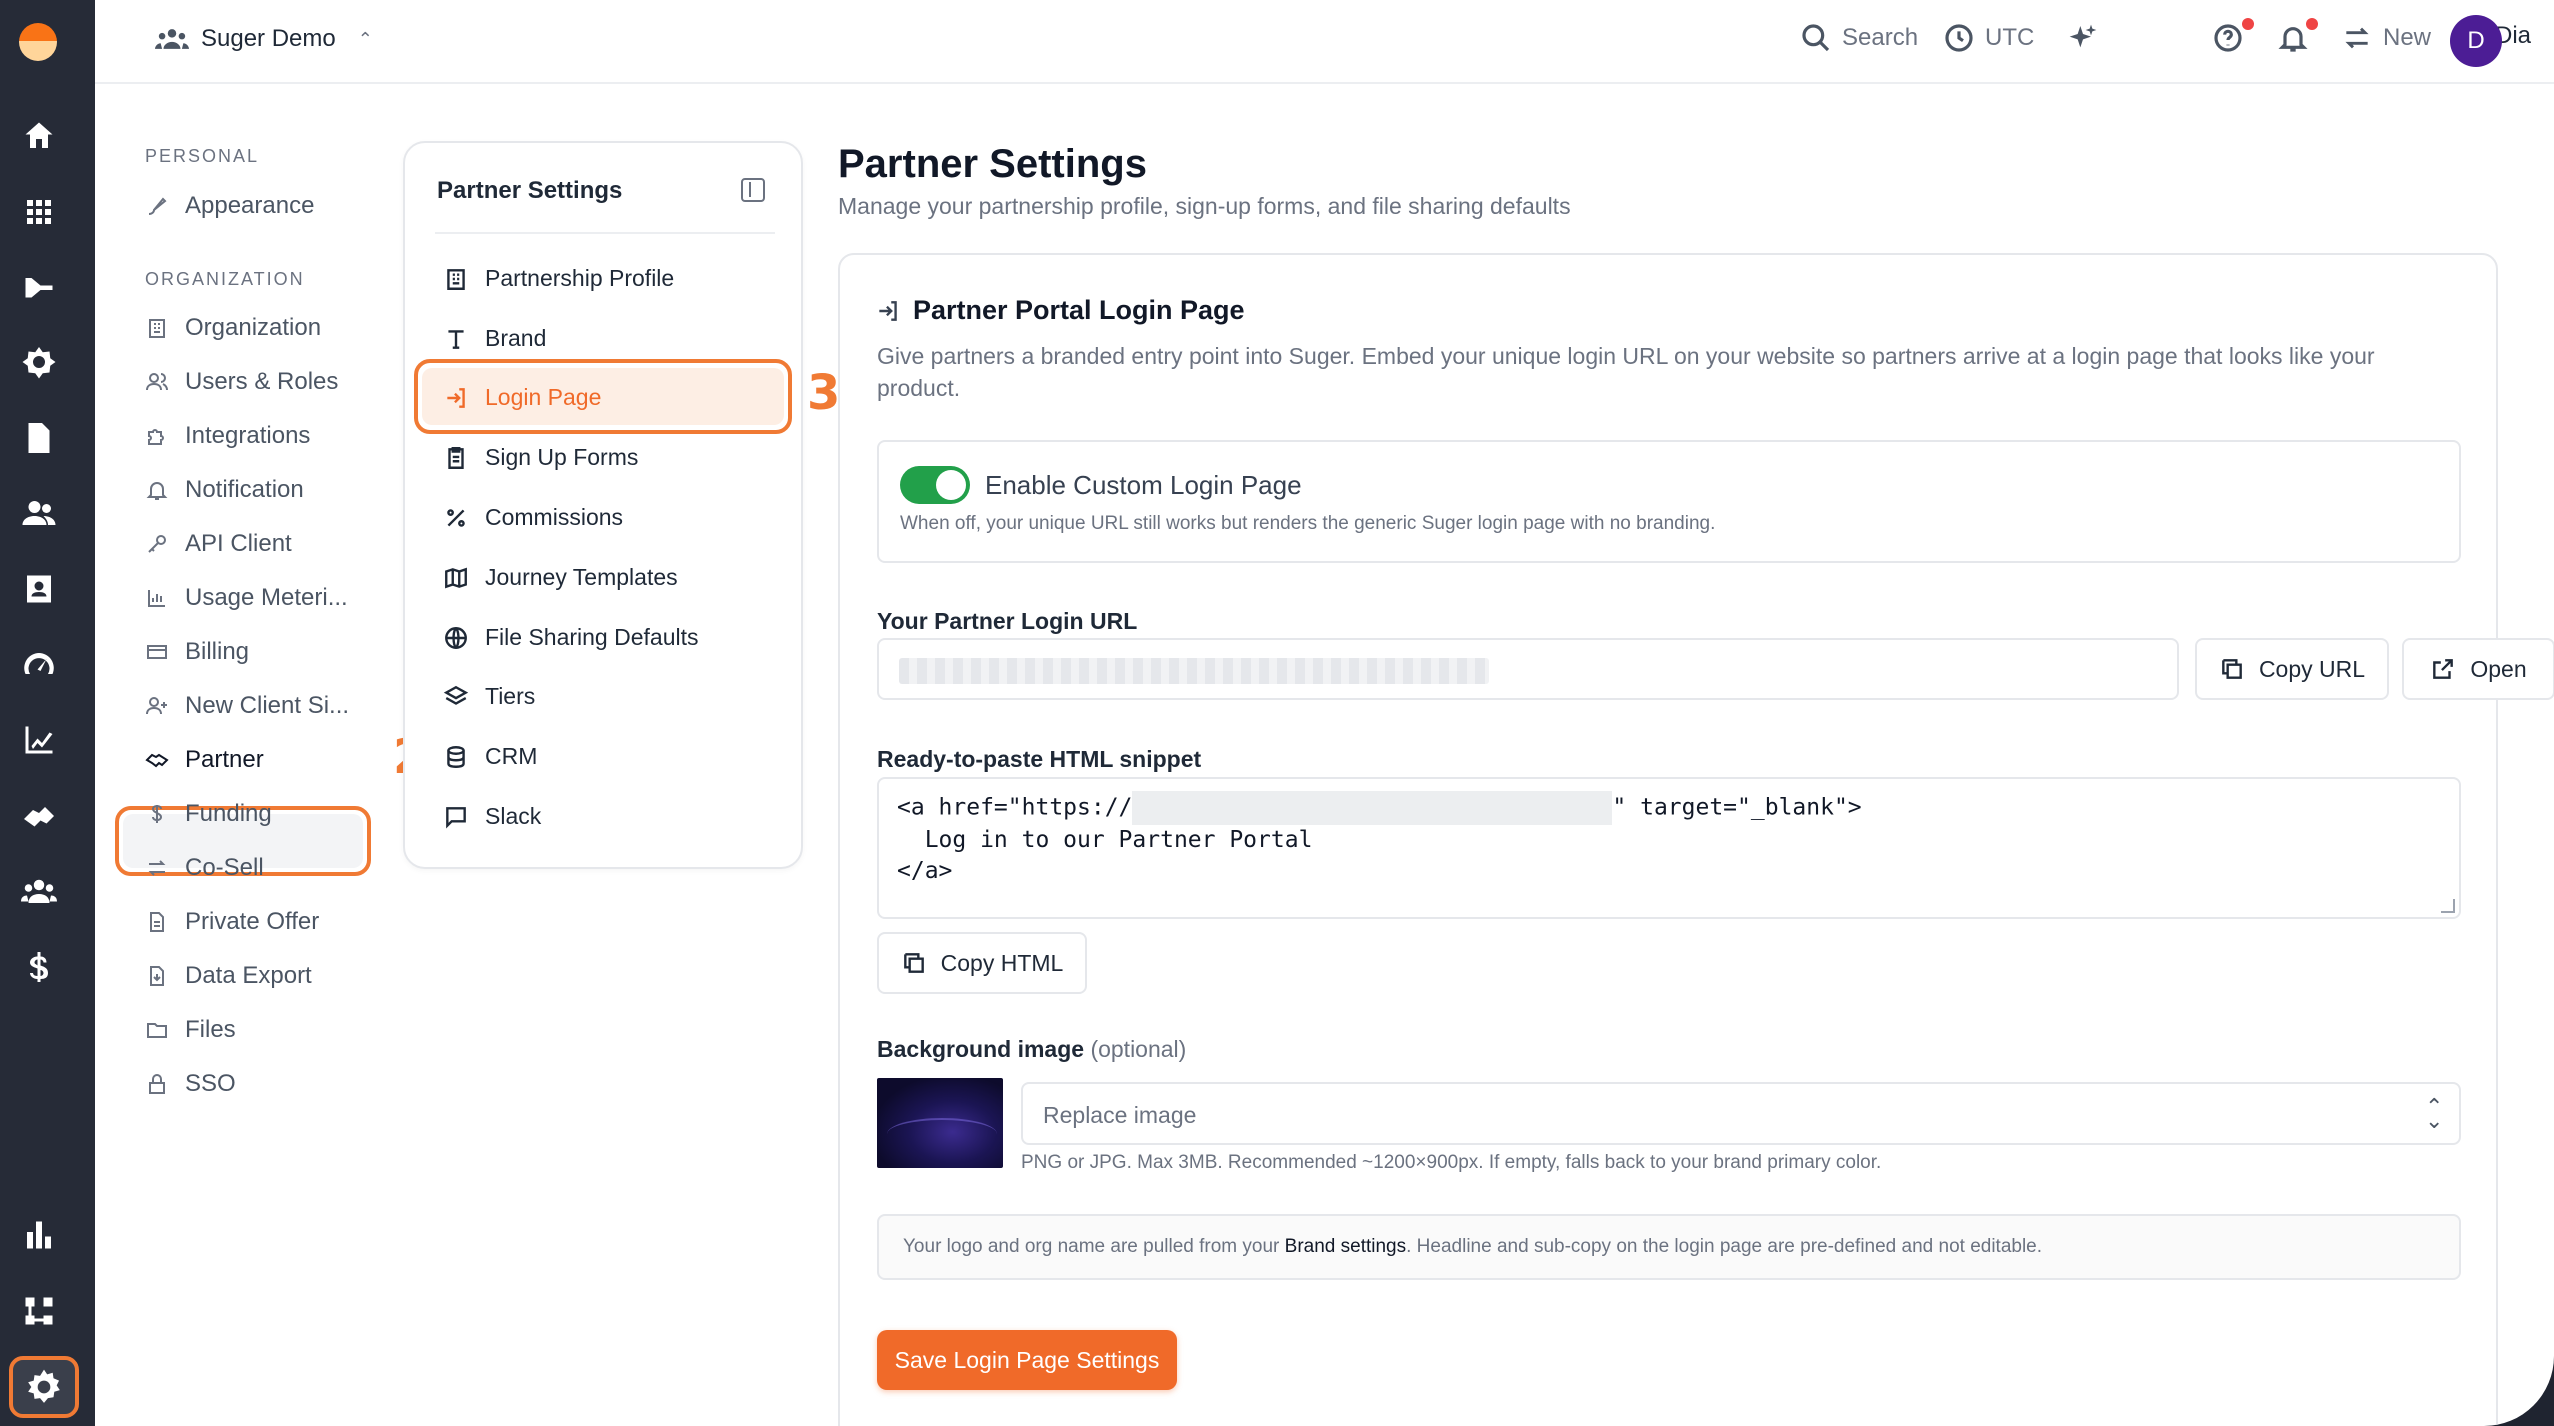 This screenshot has height=1426, width=2554. I want to click on panel-item-tiers: Tiers, so click(489, 696).